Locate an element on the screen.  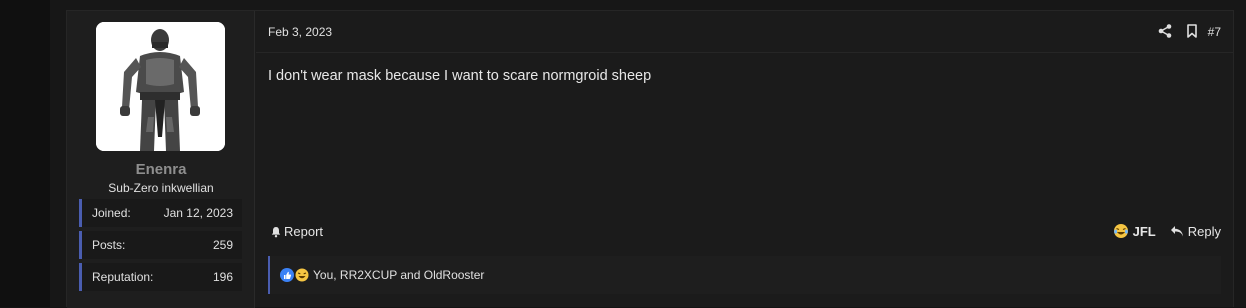
post-number: #7 is located at coordinates (1214, 32).